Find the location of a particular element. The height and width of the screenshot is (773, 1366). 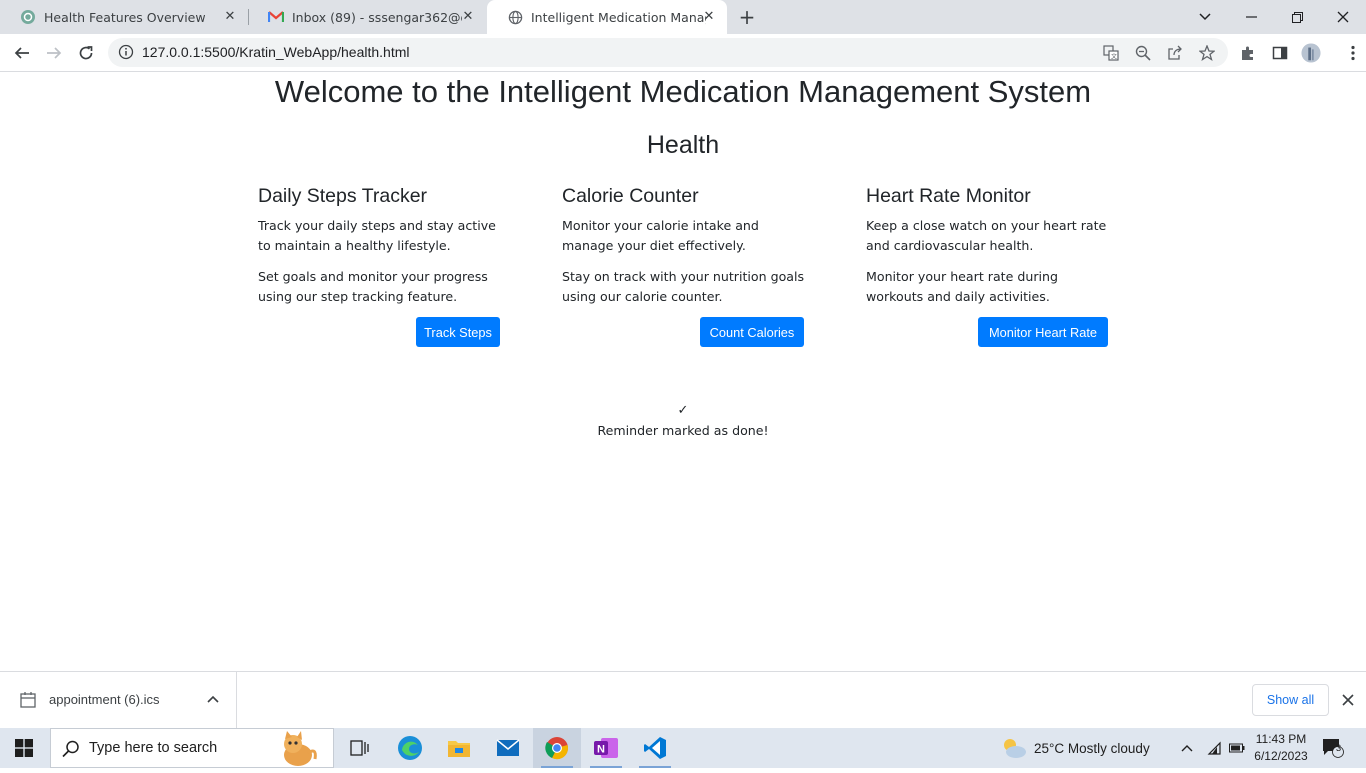

reload-icon is located at coordinates (86, 53).